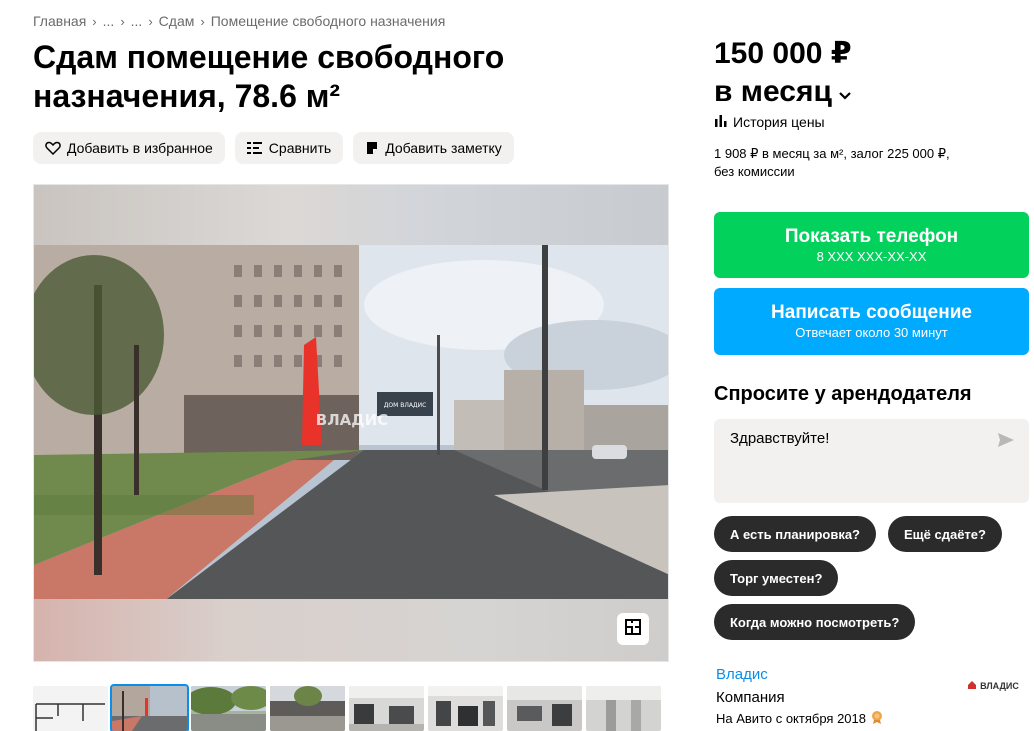  Describe the element at coordinates (795, 534) in the screenshot. I see `quick-question-chip: А есть планировка?` at that location.